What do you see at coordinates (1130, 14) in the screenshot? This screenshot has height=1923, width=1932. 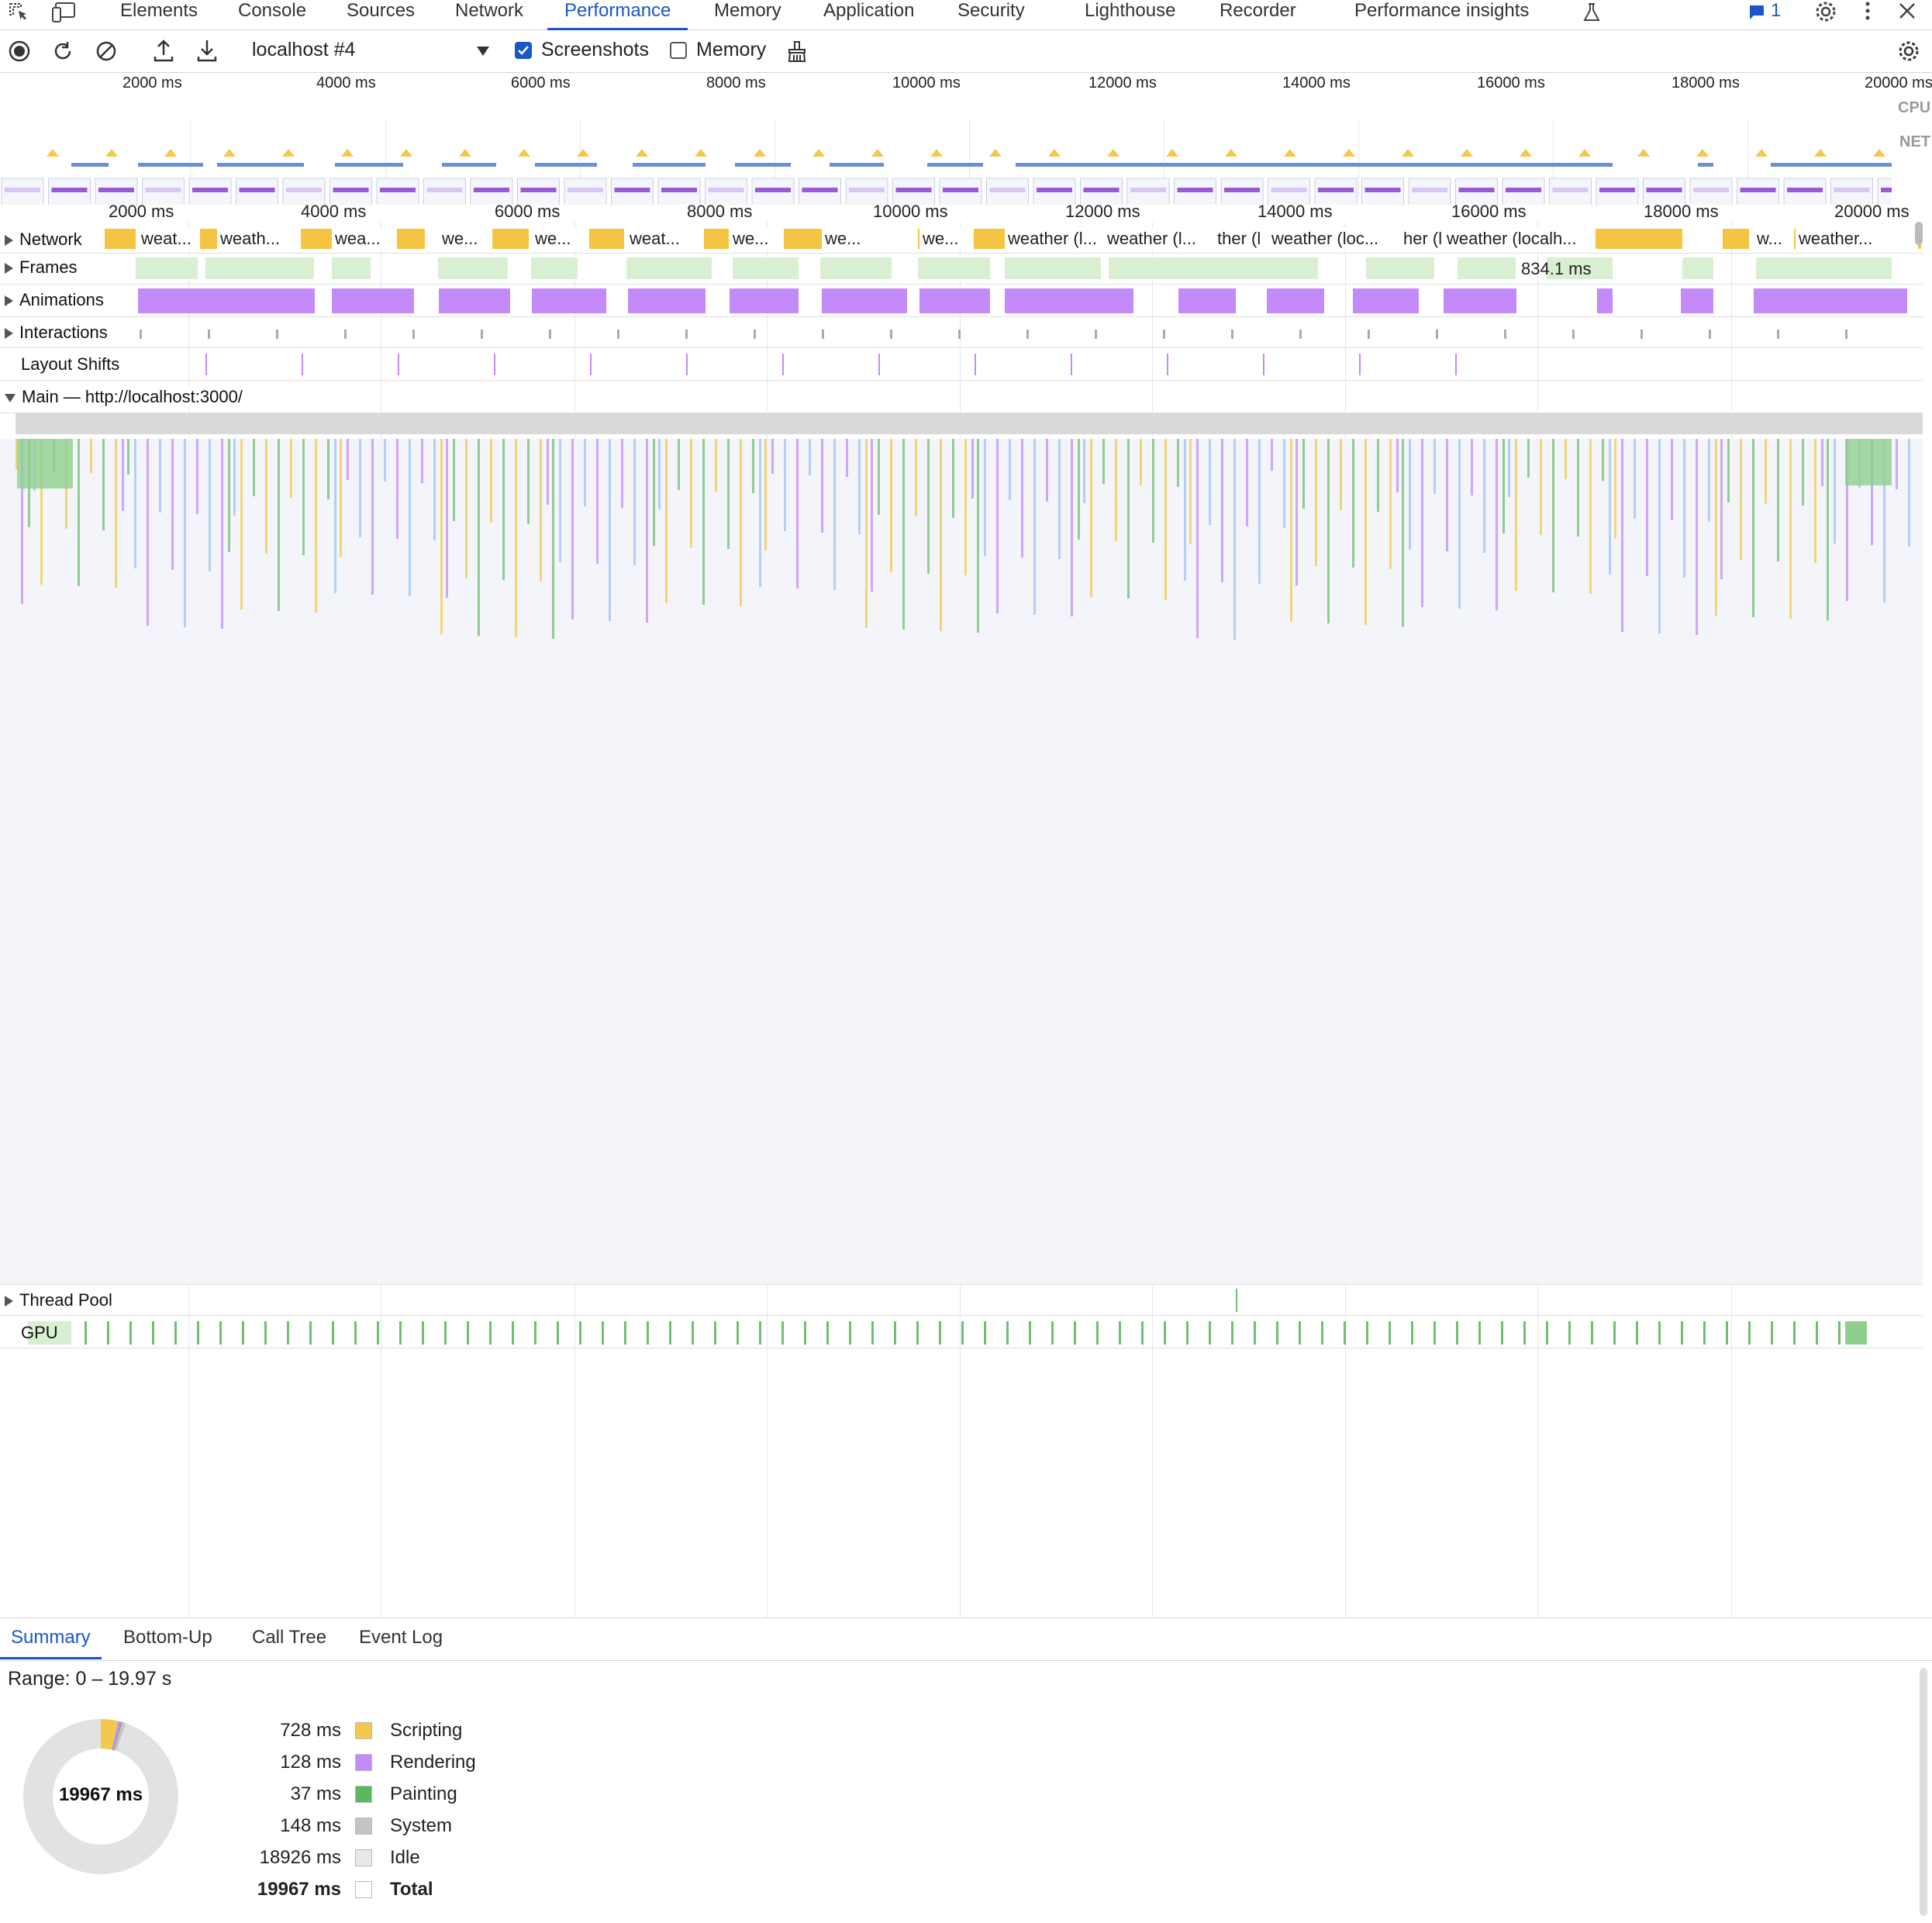 I see `tab-lighthouse: Lighthouse` at bounding box center [1130, 14].